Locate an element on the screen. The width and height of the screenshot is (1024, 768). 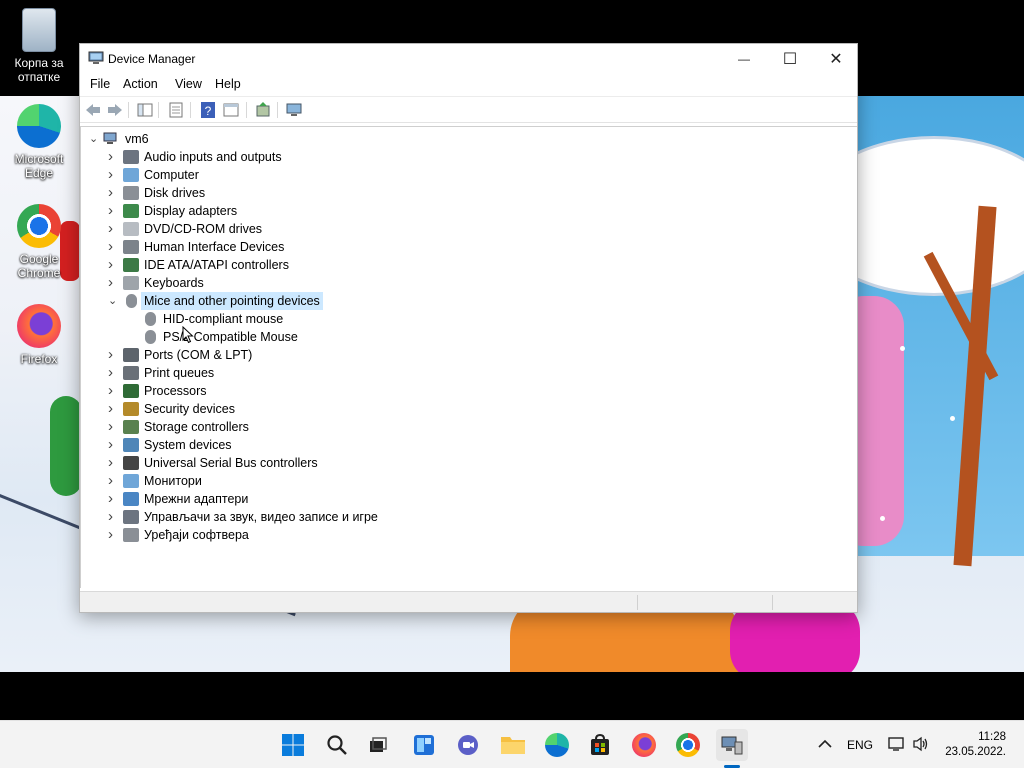
store-button is located at coordinates (600, 745).